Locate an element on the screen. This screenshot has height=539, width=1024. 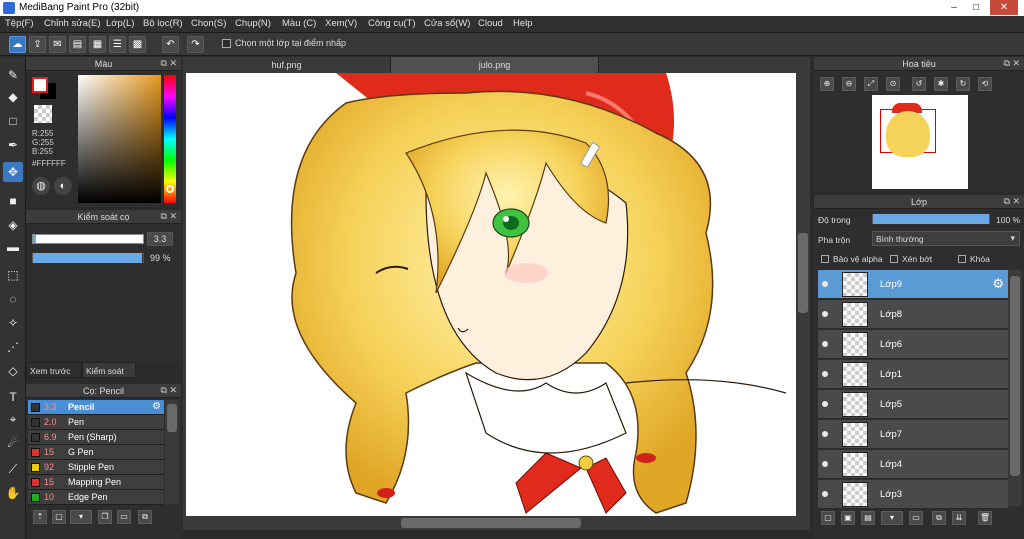
tab-brush-preview: Xem trước cọ is located at coordinates (54, 377).